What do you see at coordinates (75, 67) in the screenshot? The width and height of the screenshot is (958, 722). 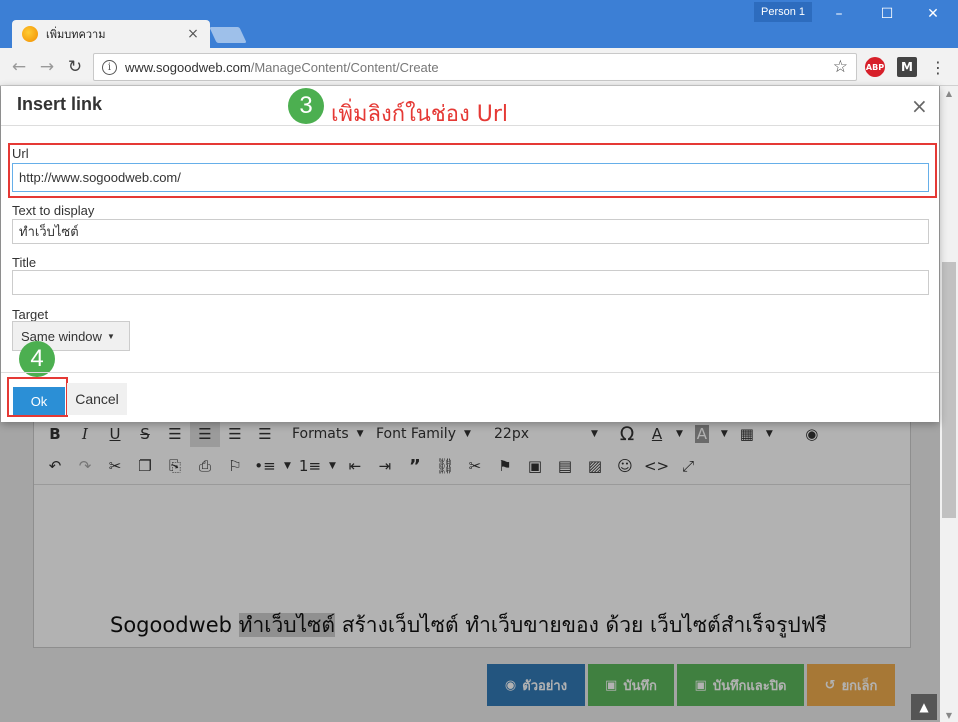 I see `reload-icon: ↻` at bounding box center [75, 67].